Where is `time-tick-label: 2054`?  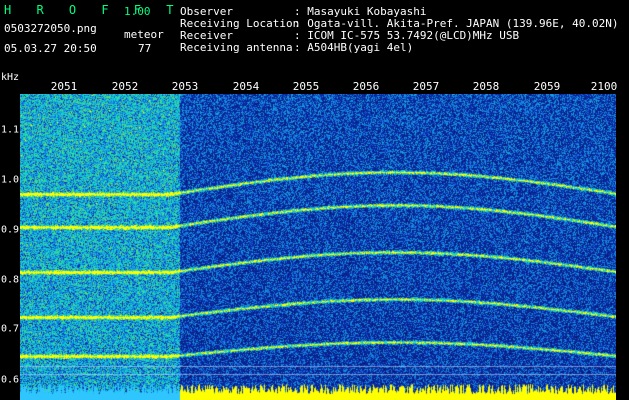 time-tick-label: 2054 is located at coordinates (246, 86).